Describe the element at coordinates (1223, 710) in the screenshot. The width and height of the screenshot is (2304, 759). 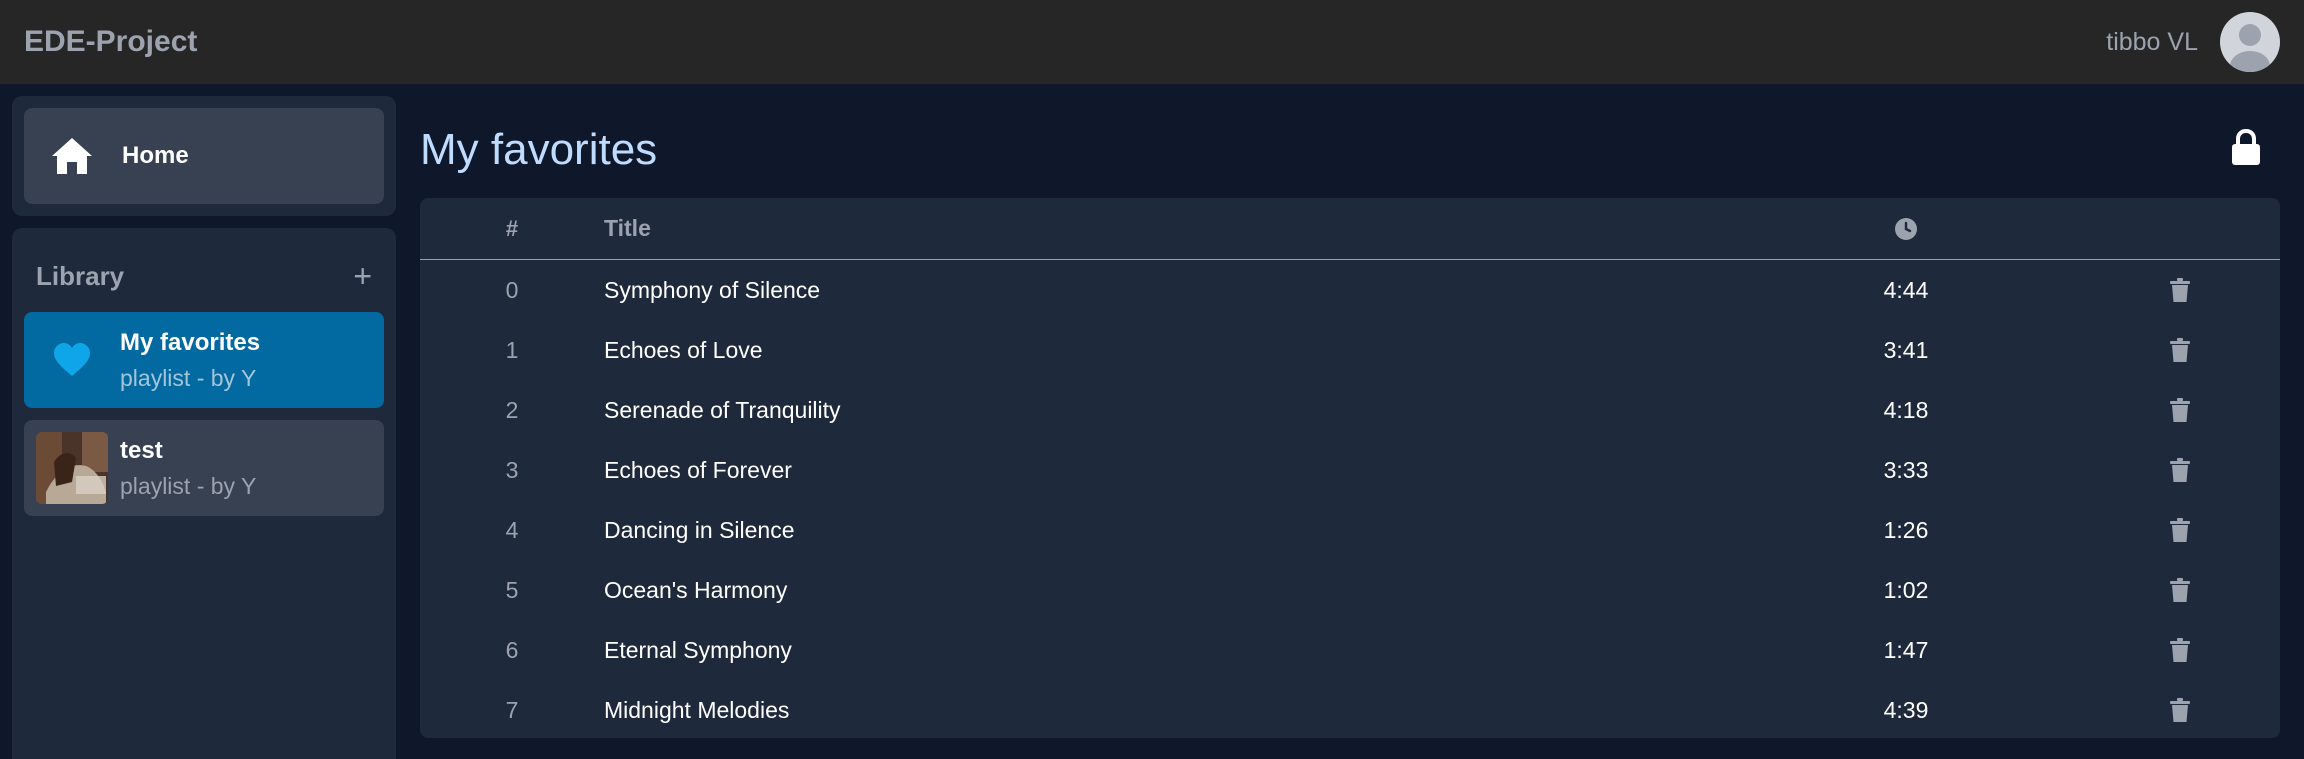
I see `track-title: Midnight Melodies` at that location.